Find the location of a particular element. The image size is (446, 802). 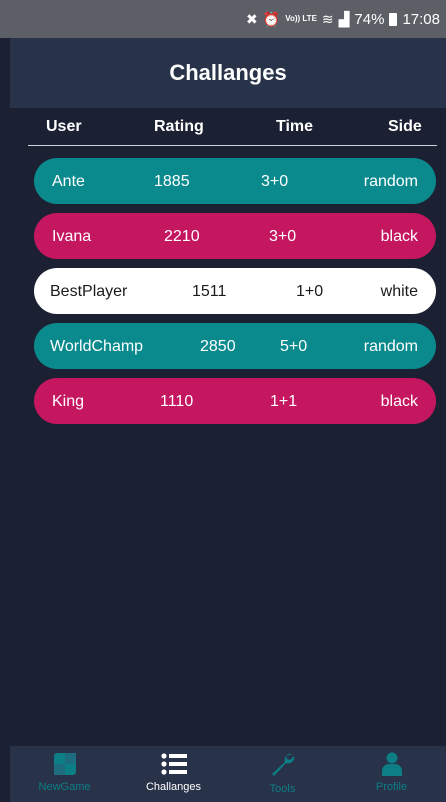

signal-icon: ▟ is located at coordinates (344, 18).